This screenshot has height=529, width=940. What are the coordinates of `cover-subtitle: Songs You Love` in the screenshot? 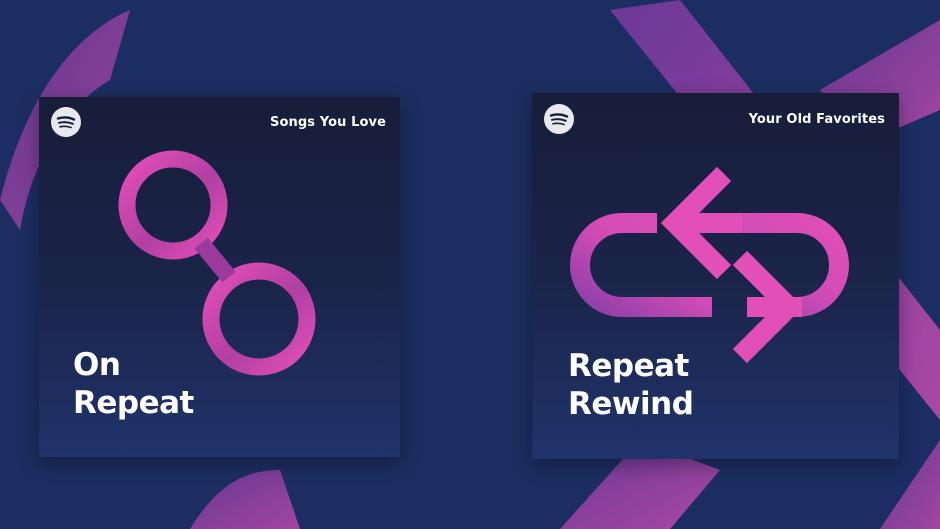 It's located at (328, 122).